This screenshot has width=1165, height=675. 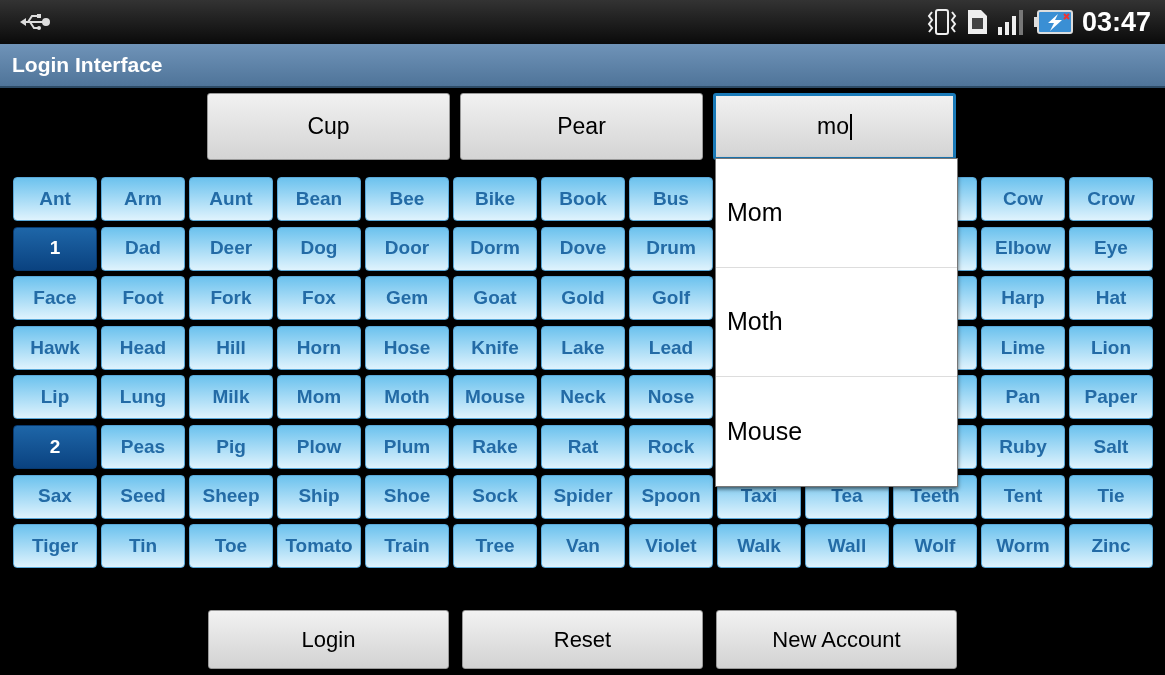 I want to click on word-key: Sax, so click(x=55, y=496).